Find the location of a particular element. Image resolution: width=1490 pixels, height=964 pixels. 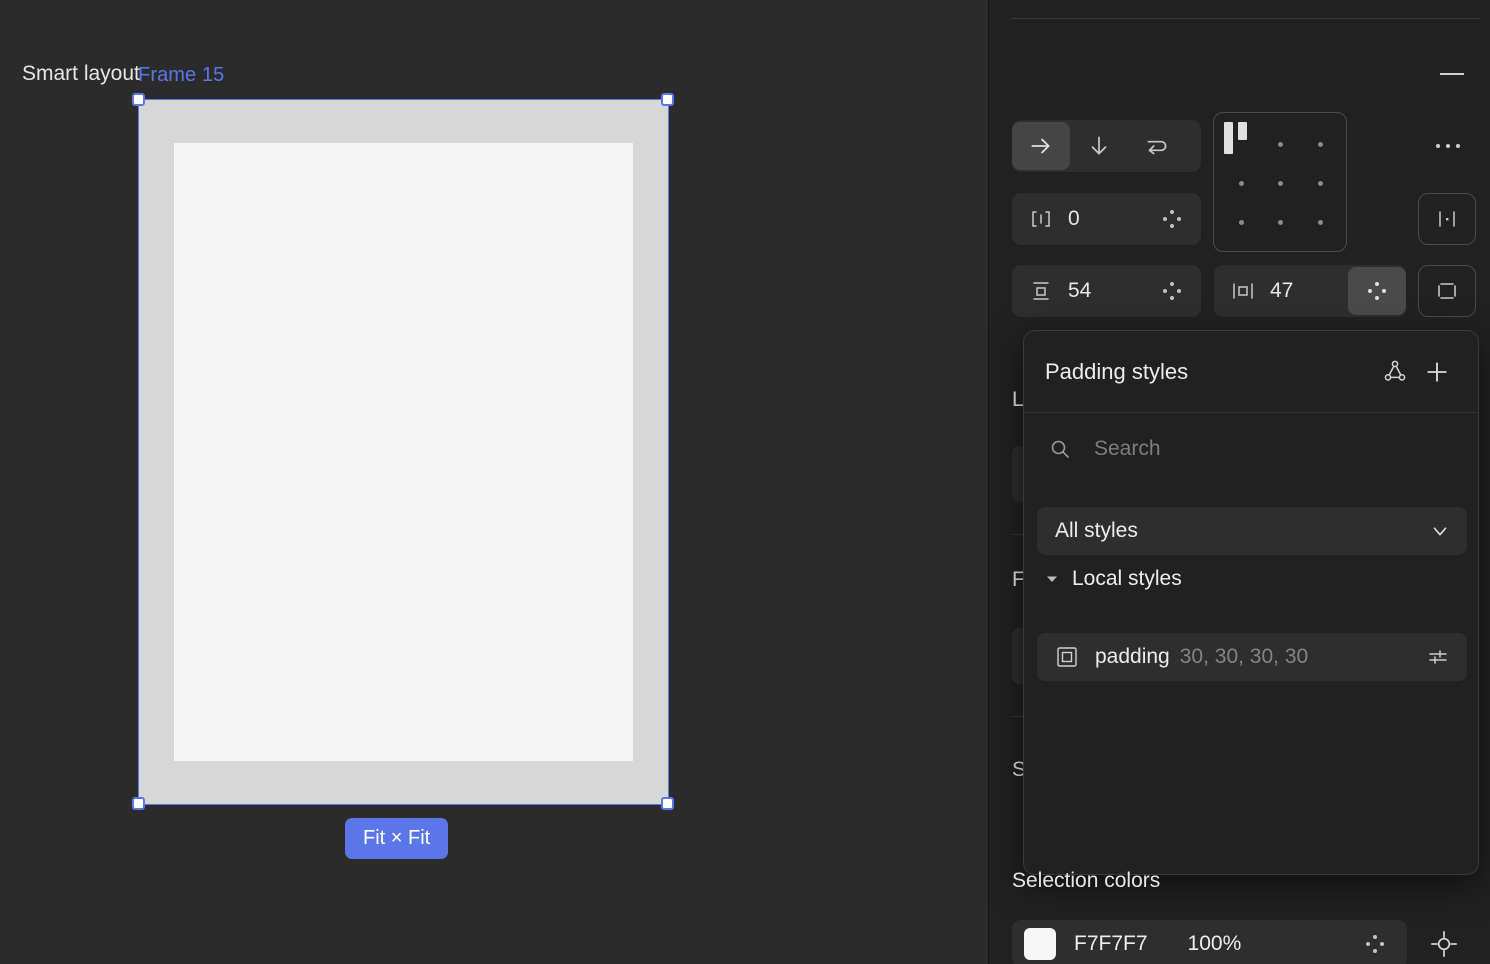

vertical-padding-variable-dots-icon is located at coordinates (1172, 291).